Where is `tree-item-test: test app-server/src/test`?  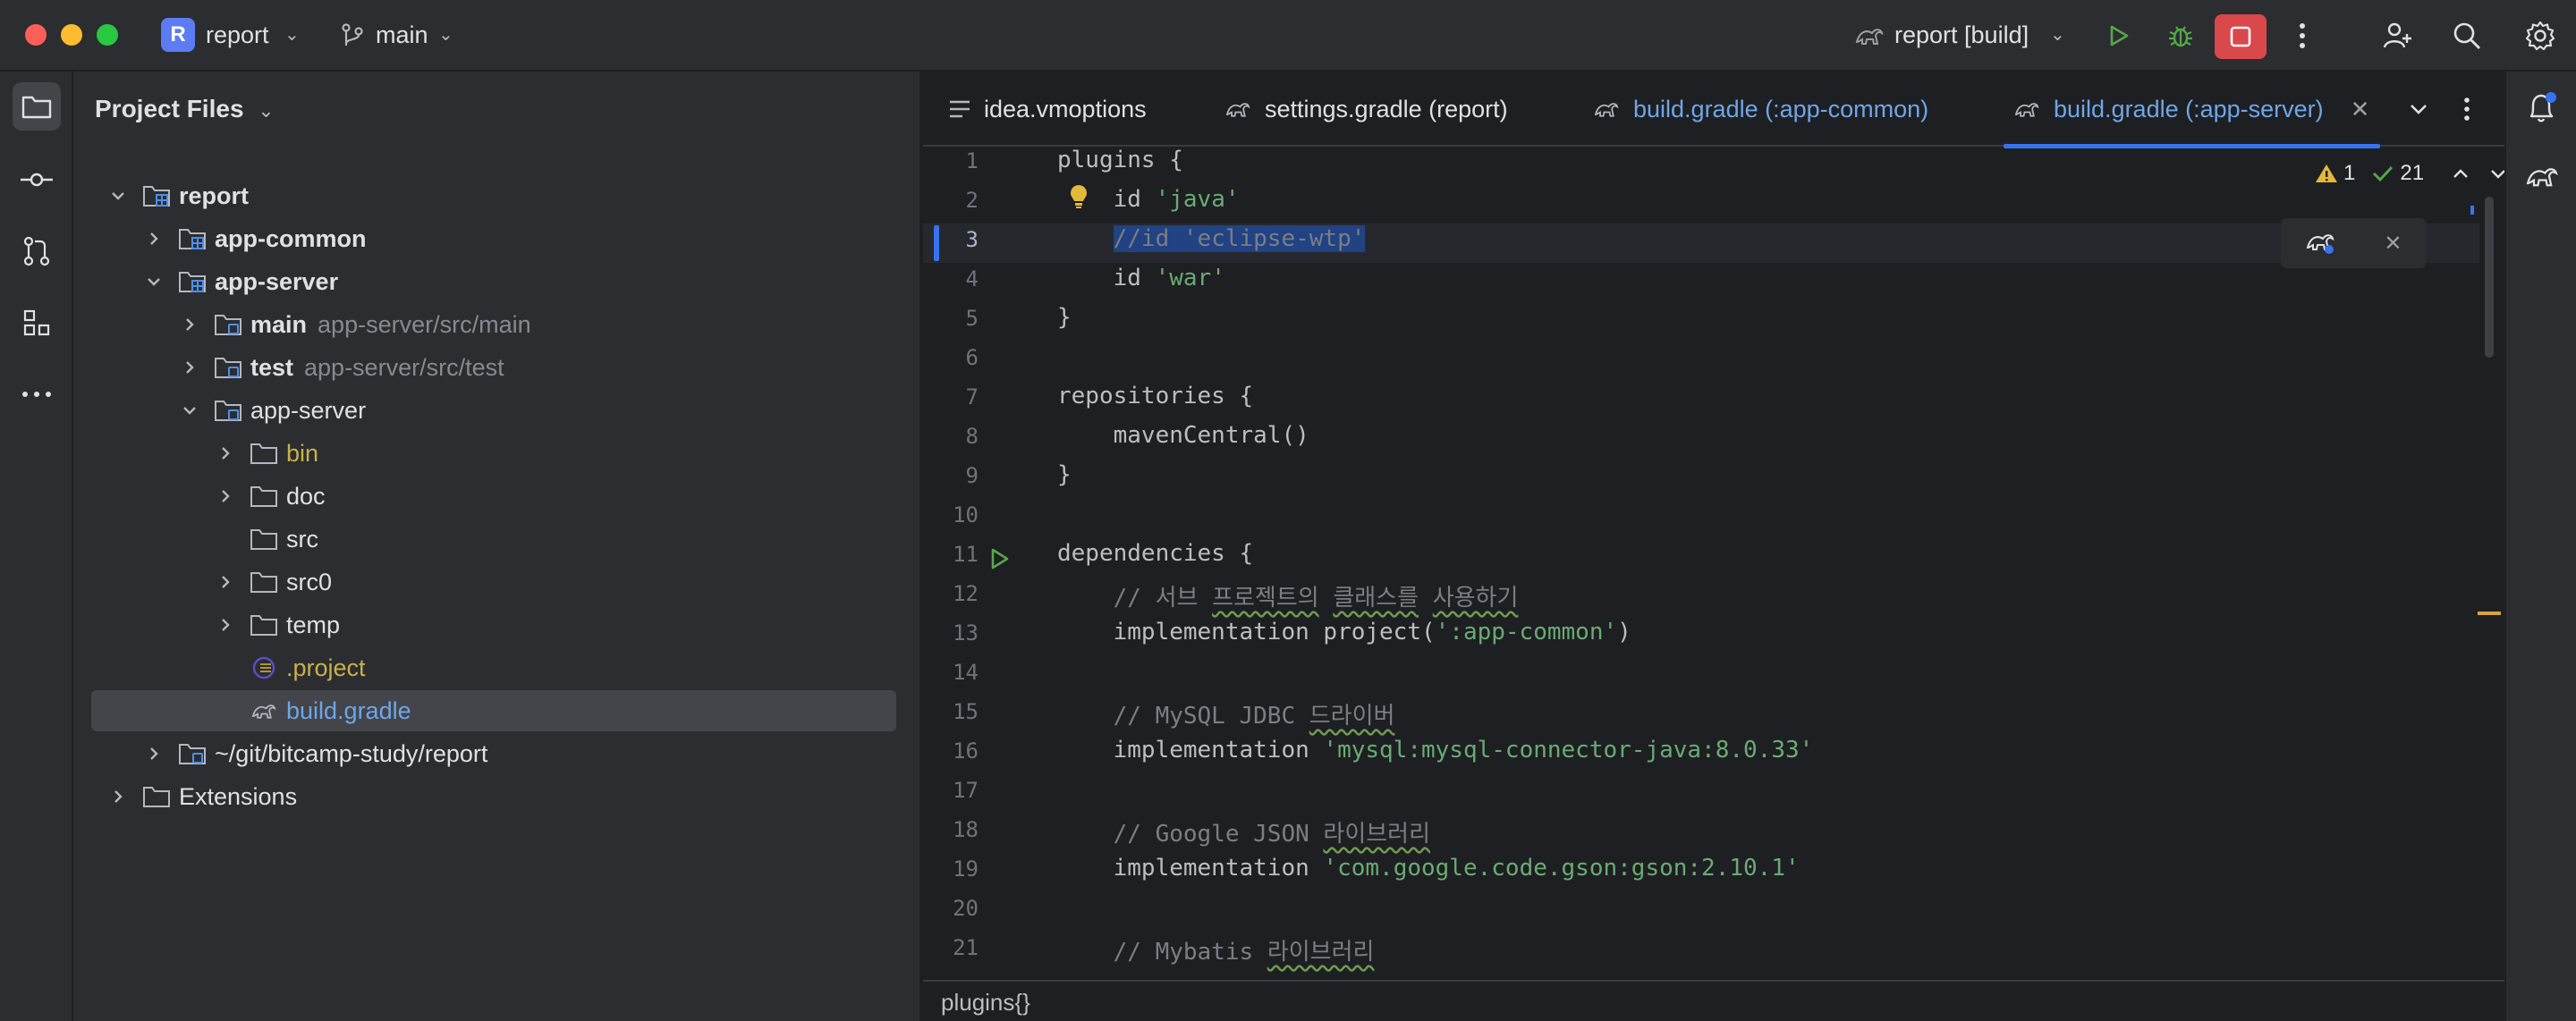
tree-item-test: test app-server/src/test is located at coordinates (493, 367).